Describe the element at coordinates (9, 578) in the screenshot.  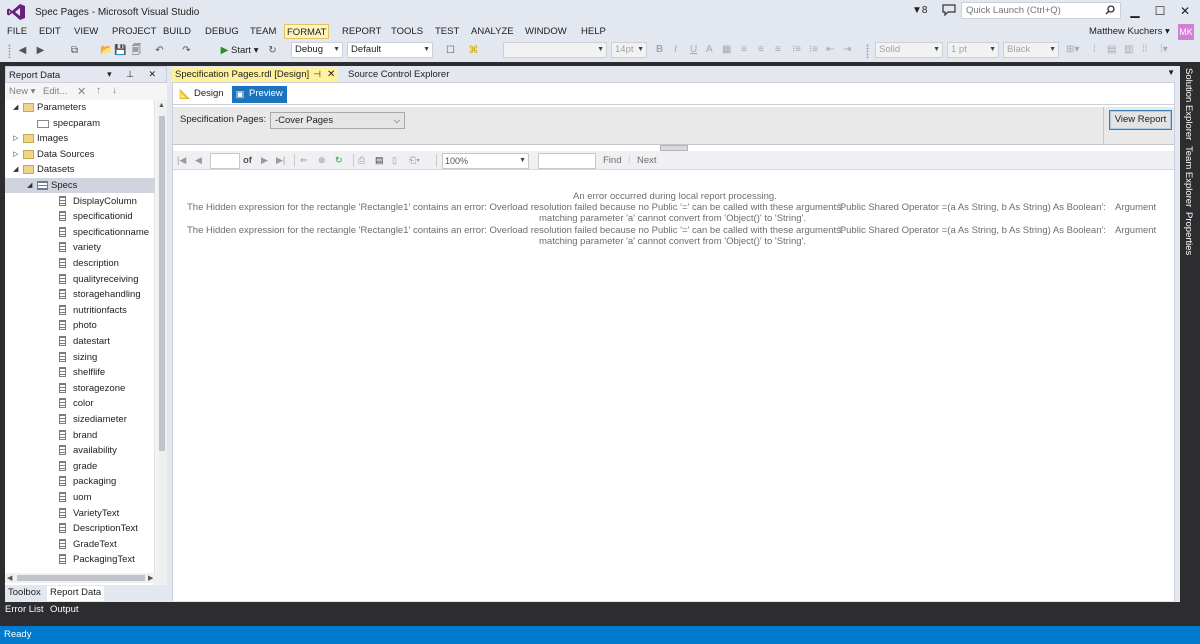
I see `scroll-left-icon: ◀` at that location.